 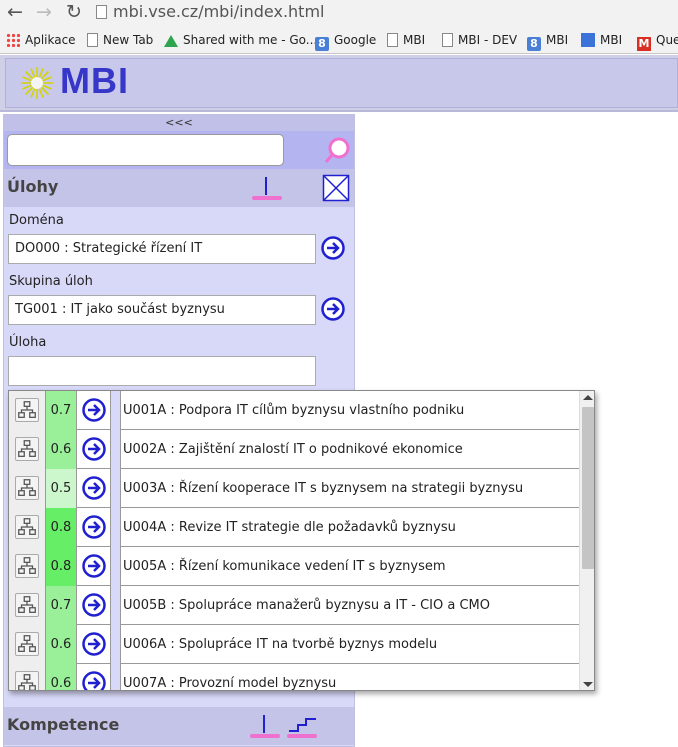 What do you see at coordinates (351, 677) in the screenshot?
I see `suggestion-text: U007A : Provozní model byznysu` at bounding box center [351, 677].